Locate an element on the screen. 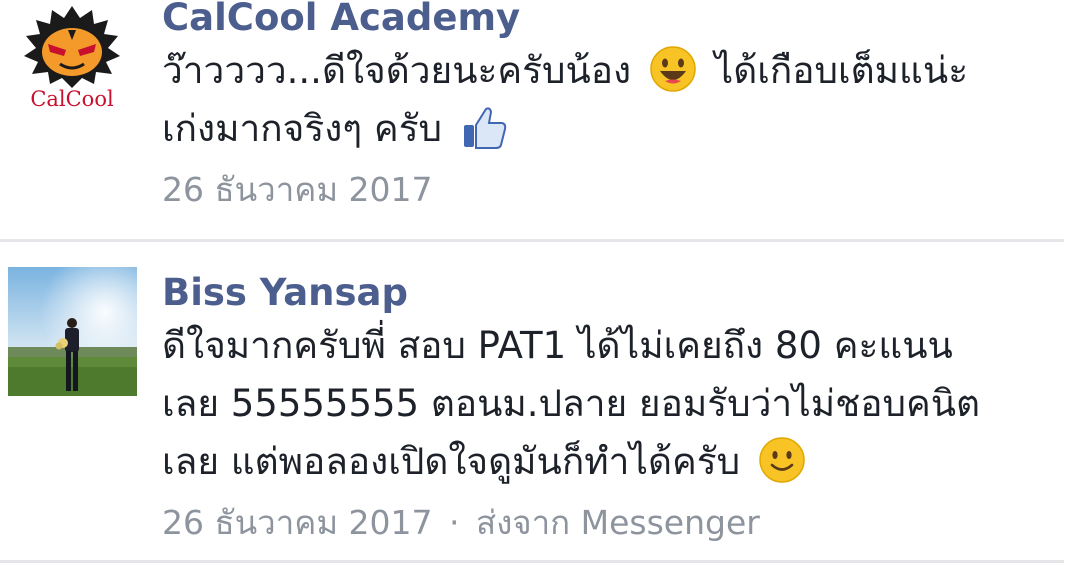 This screenshot has width=1080, height=574. comment-author: Biss Yansap is located at coordinates (601, 293).